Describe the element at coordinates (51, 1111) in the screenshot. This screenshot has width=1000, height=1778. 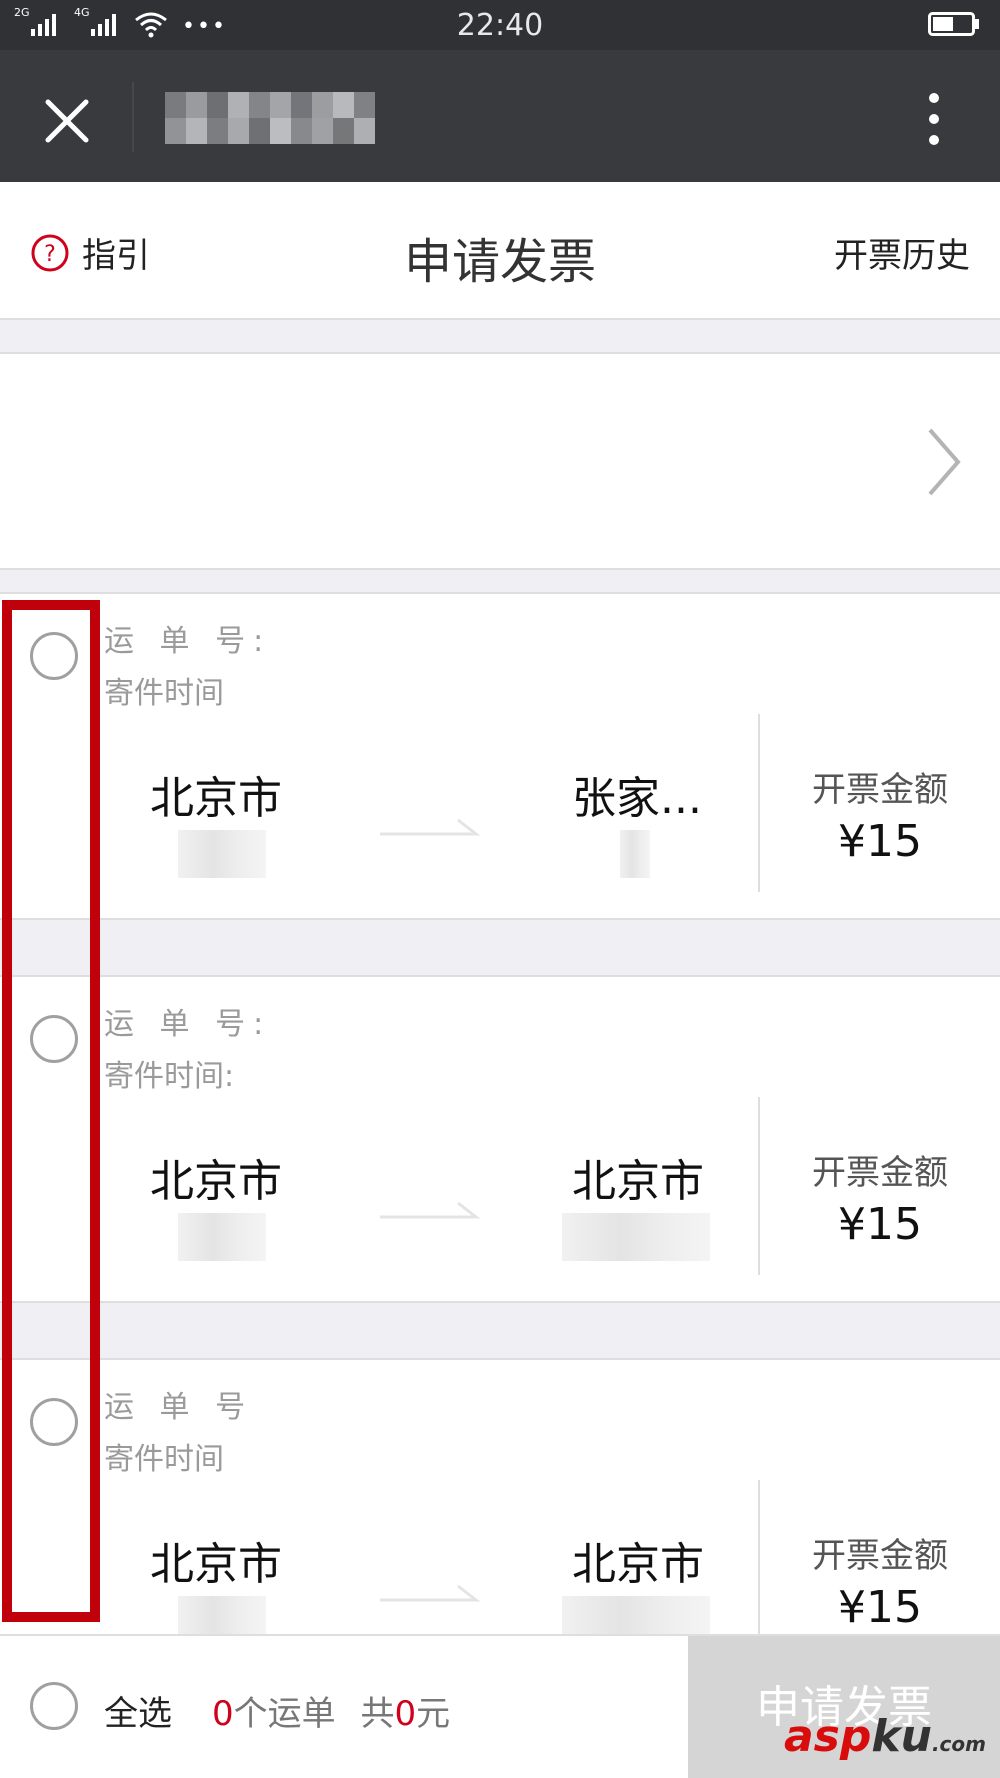
I see `annotation-highlight-box` at that location.